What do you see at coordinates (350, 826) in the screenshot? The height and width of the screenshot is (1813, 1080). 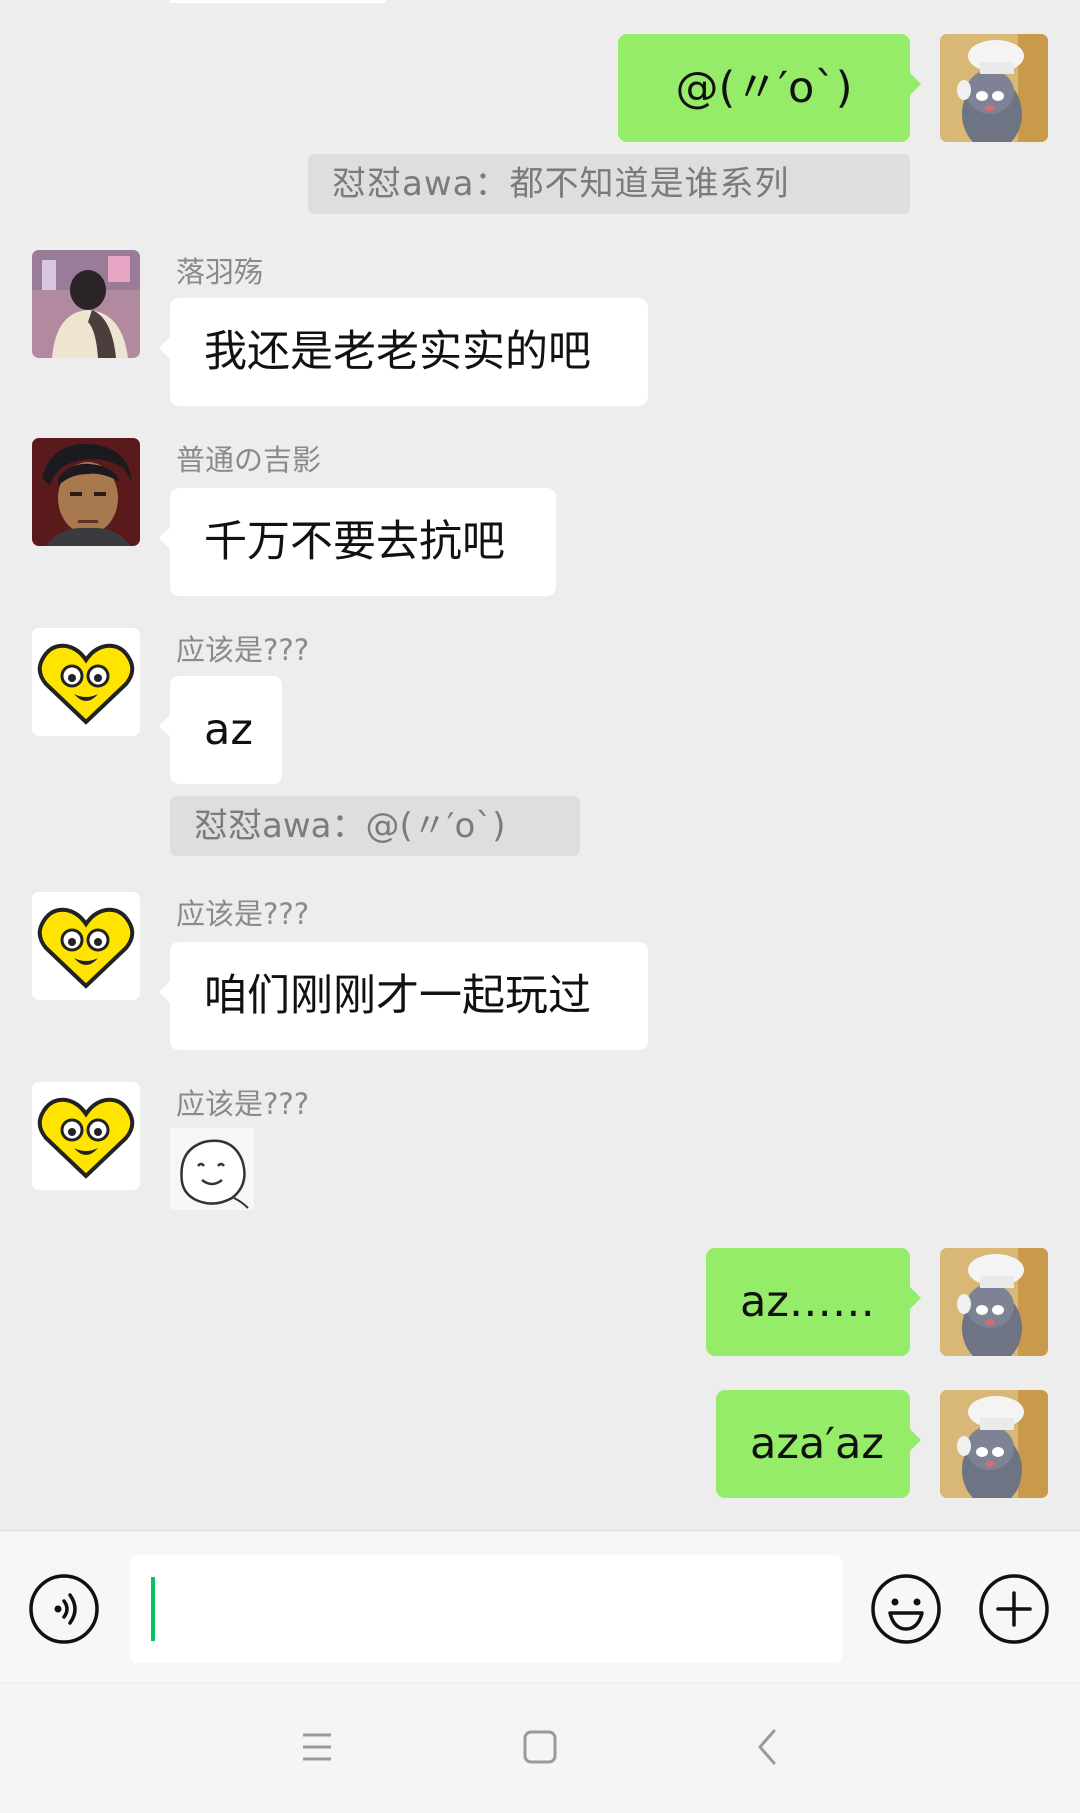 I see `quote-text: 怼怼awa：@(〃′o`)` at bounding box center [350, 826].